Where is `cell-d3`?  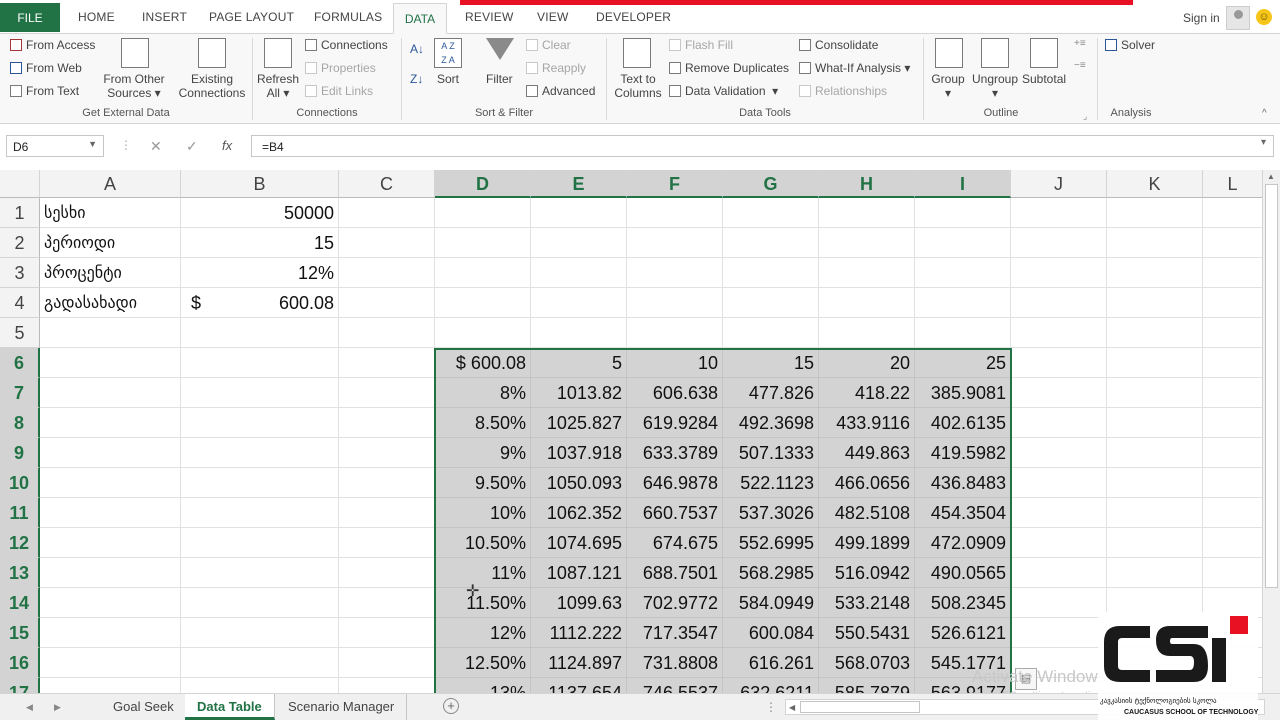
cell-d3 is located at coordinates (483, 273).